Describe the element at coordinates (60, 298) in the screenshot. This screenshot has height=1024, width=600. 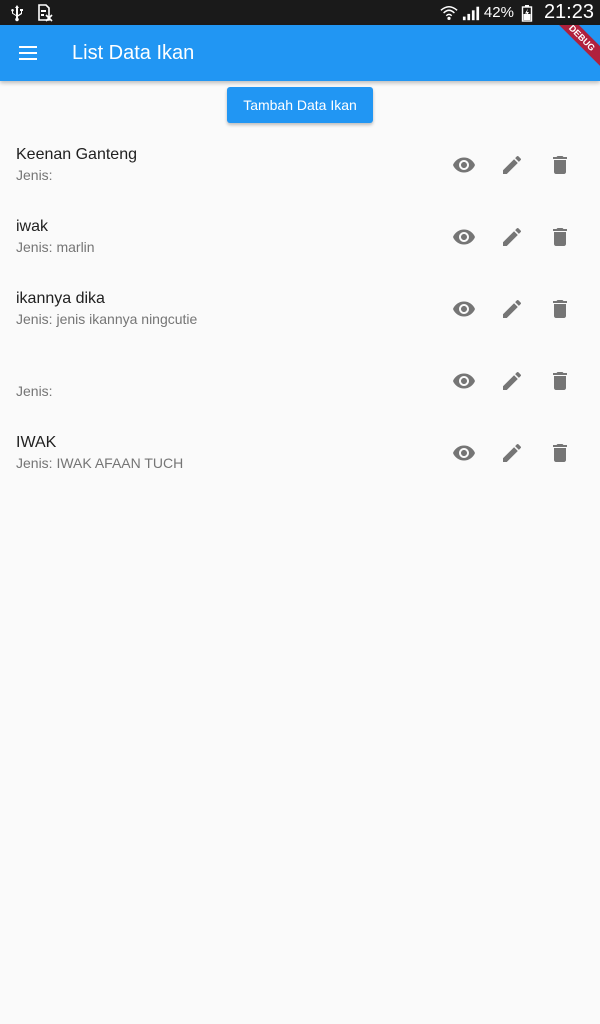
I see `fish-name: ikannya dika` at that location.